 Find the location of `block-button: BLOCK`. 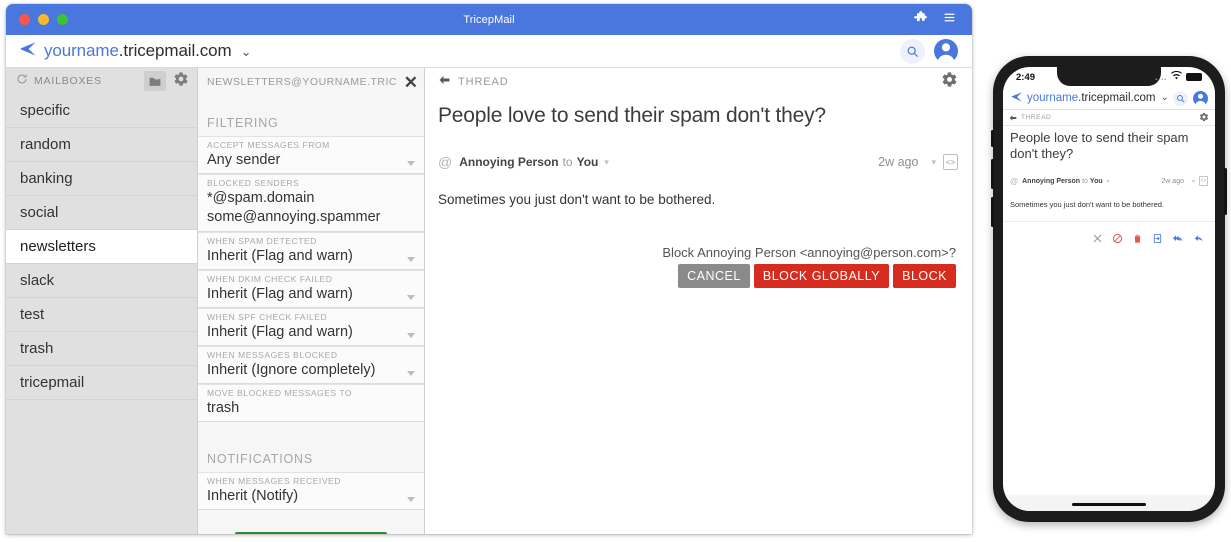

block-button: BLOCK is located at coordinates (924, 276).